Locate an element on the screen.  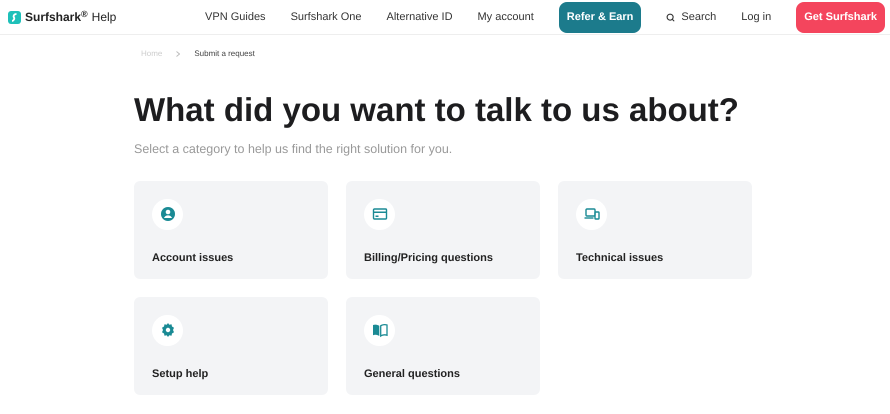
breadcrumb-link: Submit a request is located at coordinates (224, 54).